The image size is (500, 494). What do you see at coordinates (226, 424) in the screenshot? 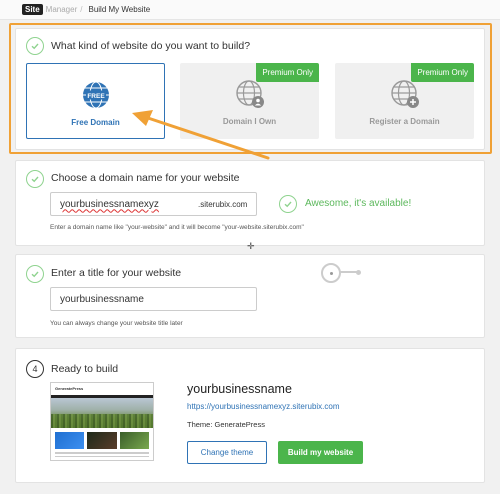
I see `site-theme: Theme: GeneratePress` at bounding box center [226, 424].